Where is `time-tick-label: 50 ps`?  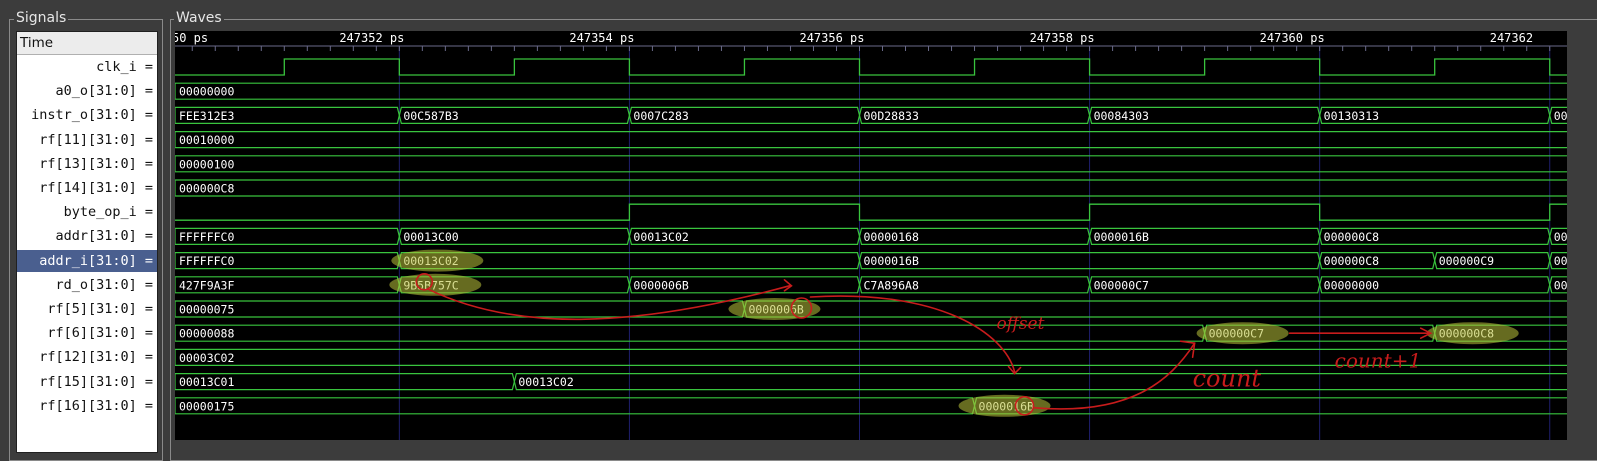 time-tick-label: 50 ps is located at coordinates (191, 38).